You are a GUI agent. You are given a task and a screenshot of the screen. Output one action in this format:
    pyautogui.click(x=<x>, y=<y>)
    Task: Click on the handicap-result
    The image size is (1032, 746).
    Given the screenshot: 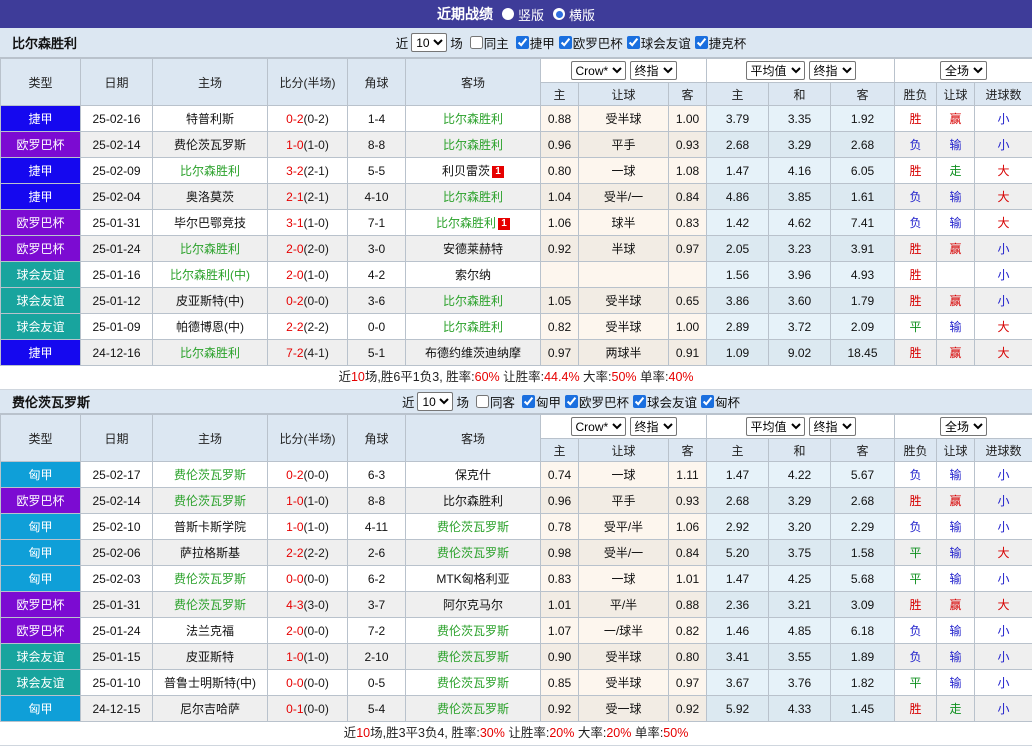 What is the action you would take?
    pyautogui.click(x=956, y=275)
    